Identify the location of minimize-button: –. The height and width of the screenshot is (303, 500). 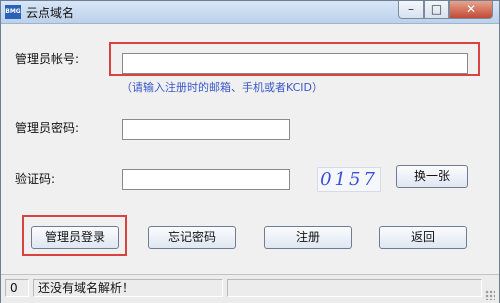
(411, 10).